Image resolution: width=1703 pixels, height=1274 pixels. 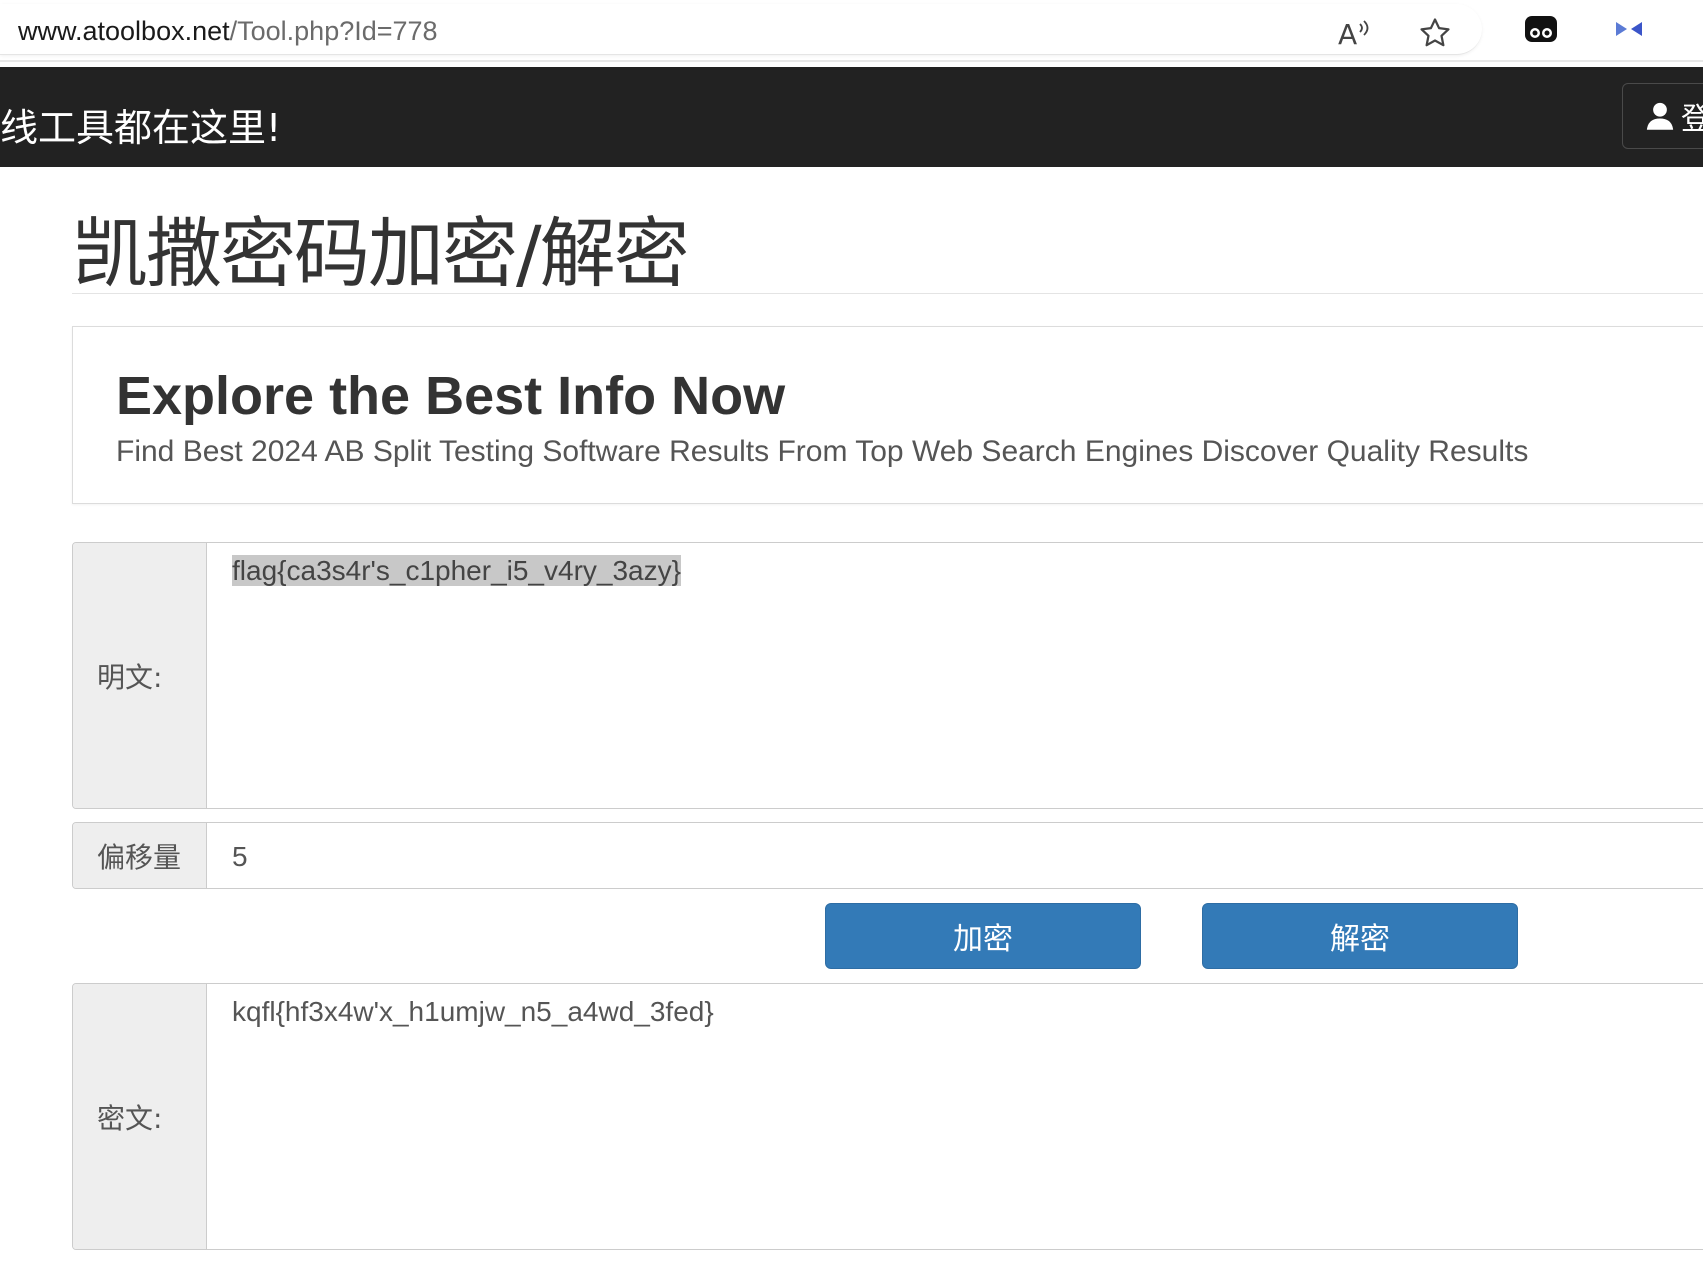 What do you see at coordinates (140, 124) in the screenshot?
I see `site-title: 线工具都在这里!` at bounding box center [140, 124].